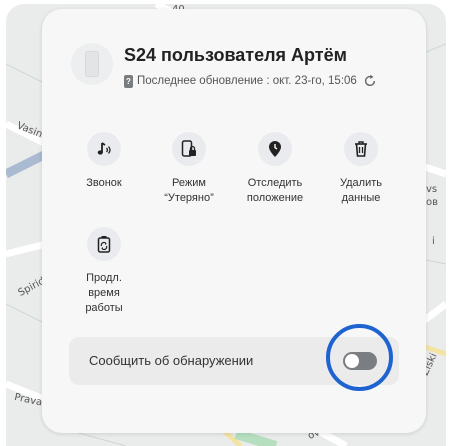 The image size is (452, 446). What do you see at coordinates (275, 169) in the screenshot?
I see `track-location-button: Отследить положение` at bounding box center [275, 169].